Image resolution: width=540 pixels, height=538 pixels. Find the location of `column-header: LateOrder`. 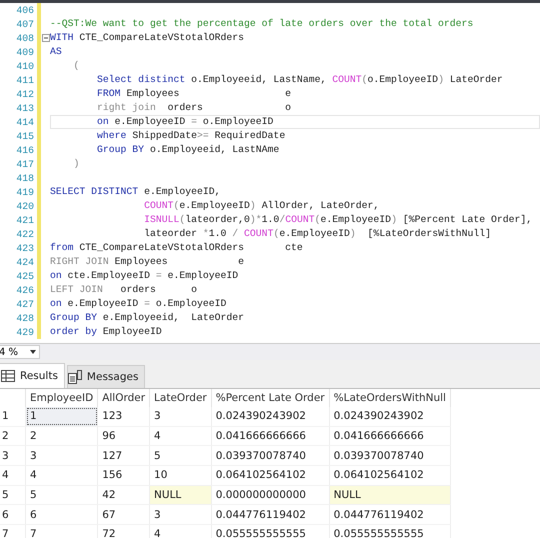

column-header: LateOrder is located at coordinates (181, 398).